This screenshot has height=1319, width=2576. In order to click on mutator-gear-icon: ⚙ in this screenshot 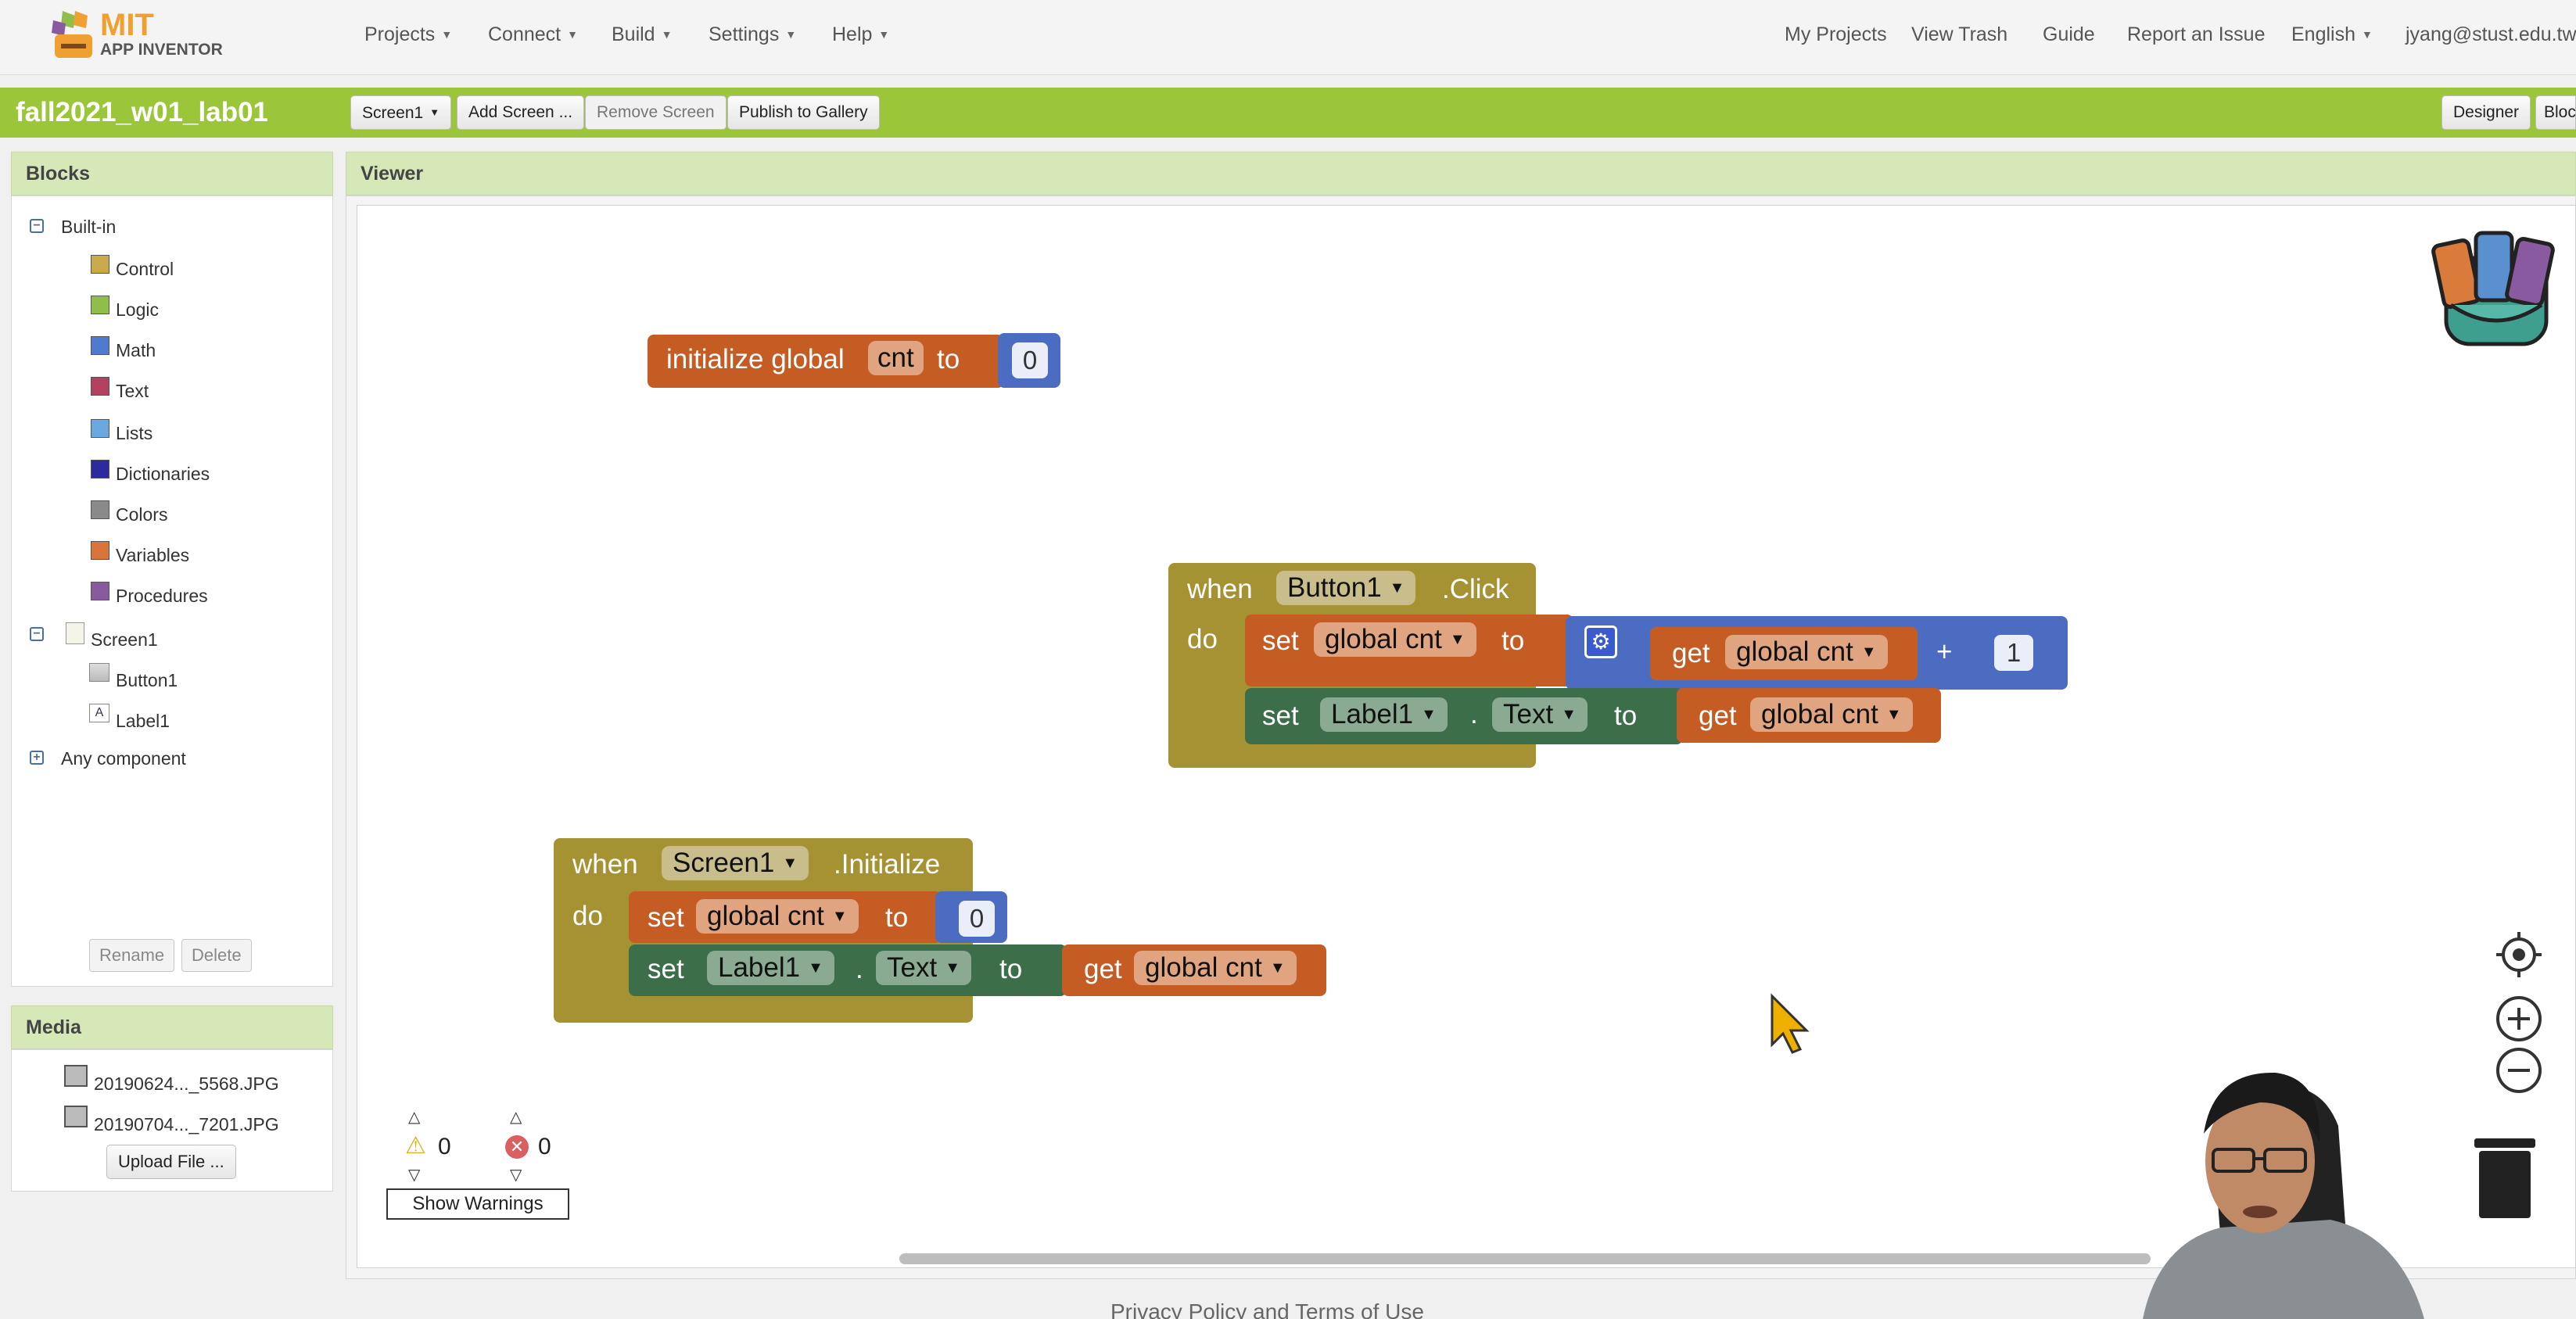, I will do `click(1600, 641)`.